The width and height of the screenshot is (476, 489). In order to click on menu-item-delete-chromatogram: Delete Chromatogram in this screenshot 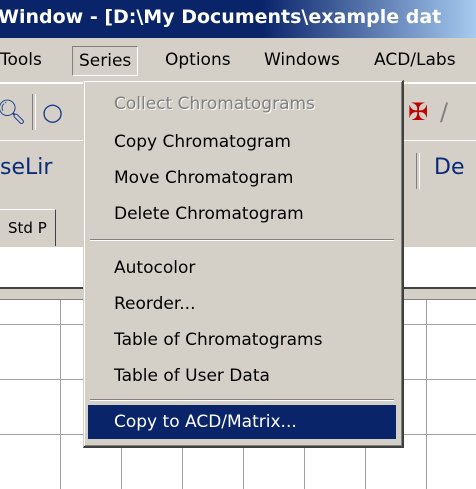, I will do `click(242, 214)`.